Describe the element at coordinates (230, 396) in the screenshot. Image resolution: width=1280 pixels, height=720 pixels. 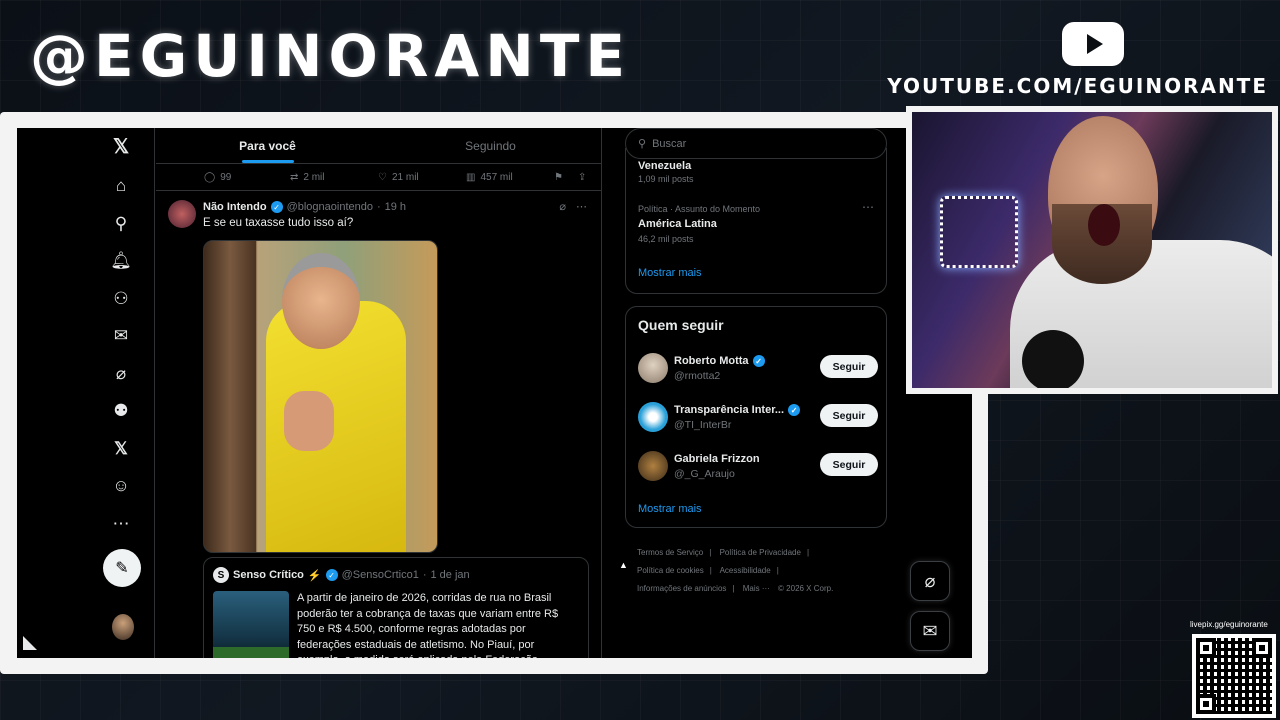
I see `image-tree-trunk` at that location.